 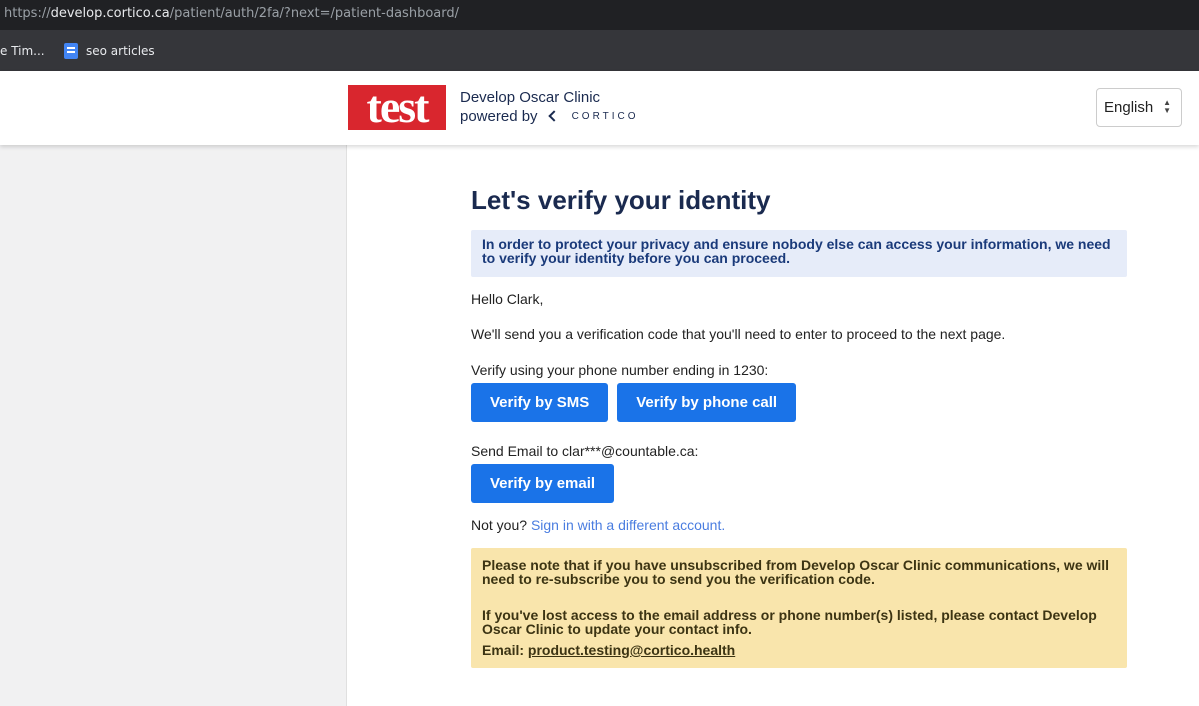 What do you see at coordinates (1129, 107) in the screenshot?
I see `language-value: English` at bounding box center [1129, 107].